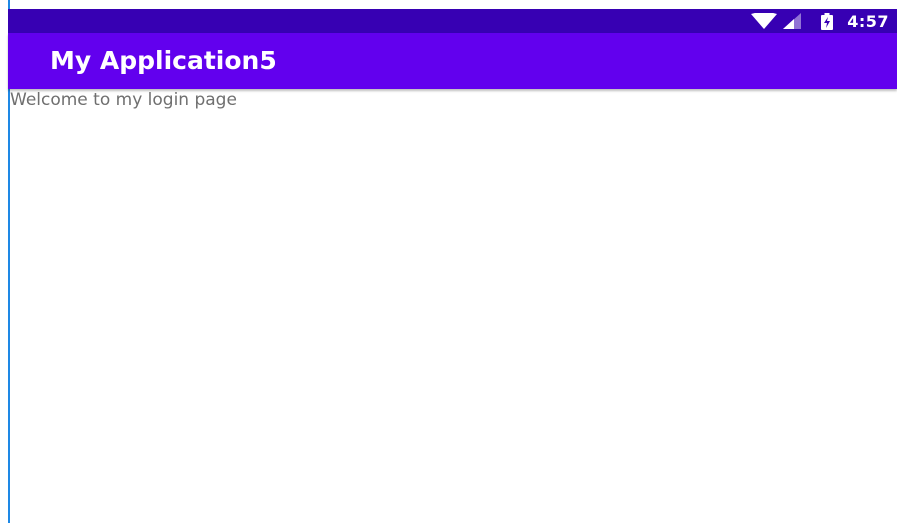 Image resolution: width=897 pixels, height=523 pixels. What do you see at coordinates (827, 21) in the screenshot?
I see `battery-charging-icon` at bounding box center [827, 21].